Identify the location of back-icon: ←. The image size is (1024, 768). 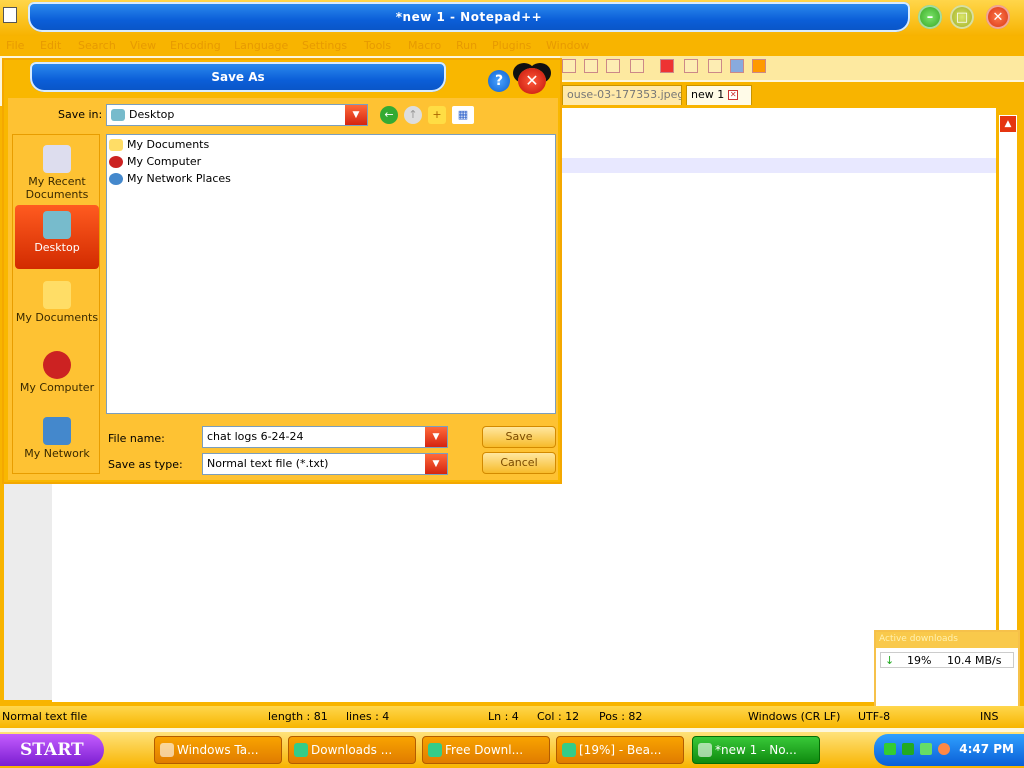
(389, 115).